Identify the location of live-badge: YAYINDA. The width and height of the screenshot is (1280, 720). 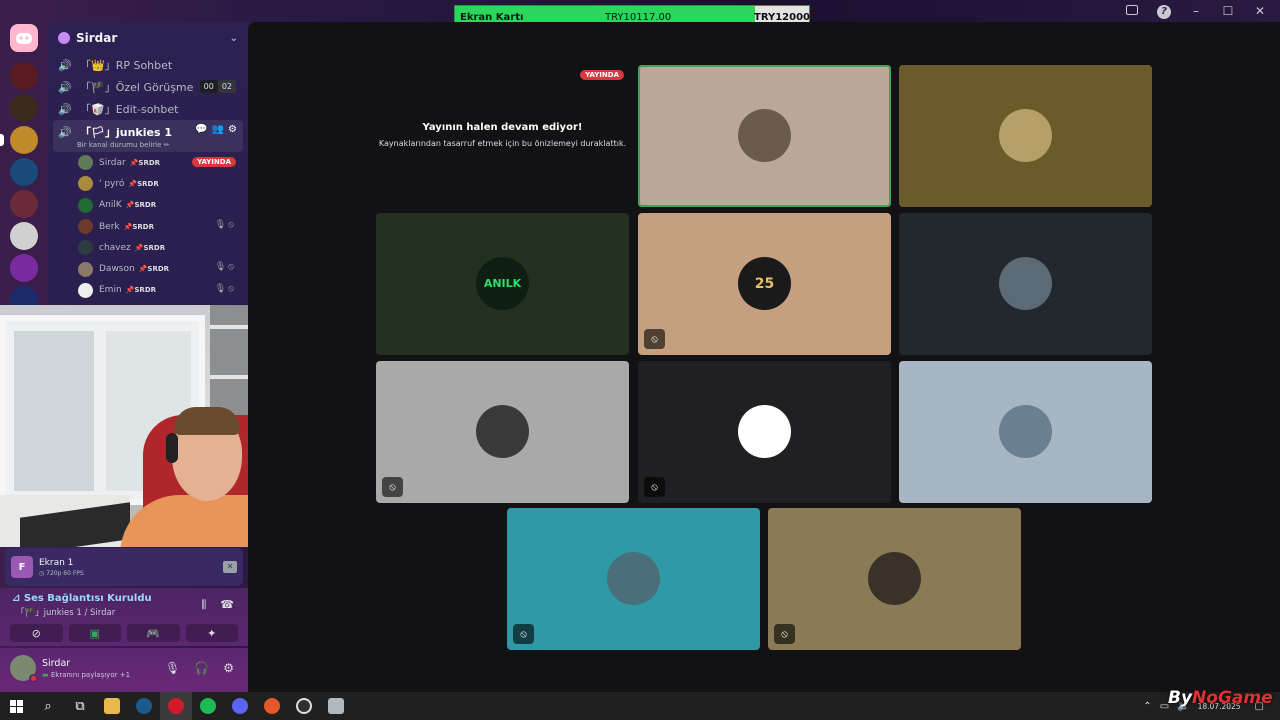
(602, 75).